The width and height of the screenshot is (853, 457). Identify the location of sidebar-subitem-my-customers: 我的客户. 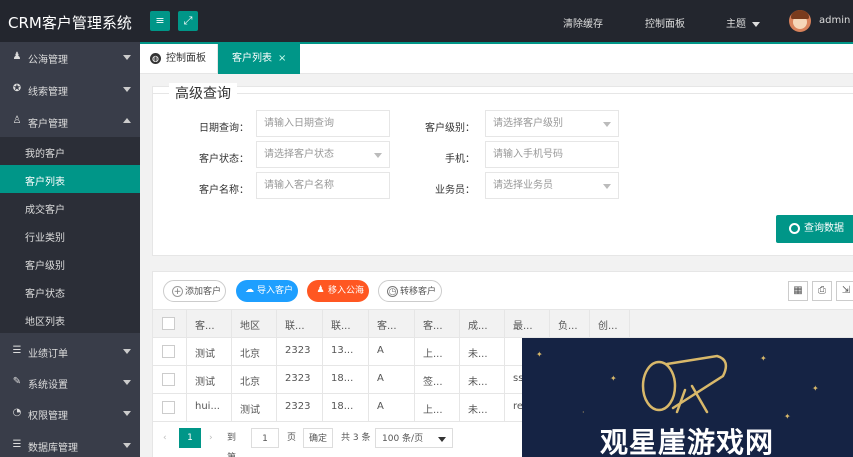
(70, 151).